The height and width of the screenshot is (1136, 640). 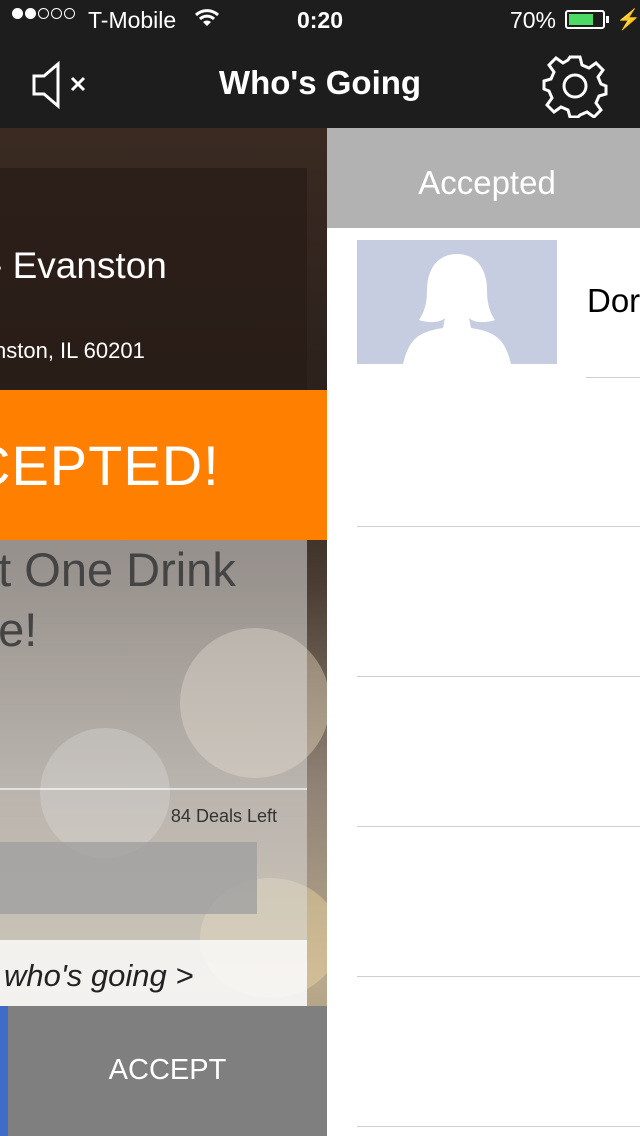 What do you see at coordinates (320, 84) in the screenshot?
I see `navigation-bar: Who's Going` at bounding box center [320, 84].